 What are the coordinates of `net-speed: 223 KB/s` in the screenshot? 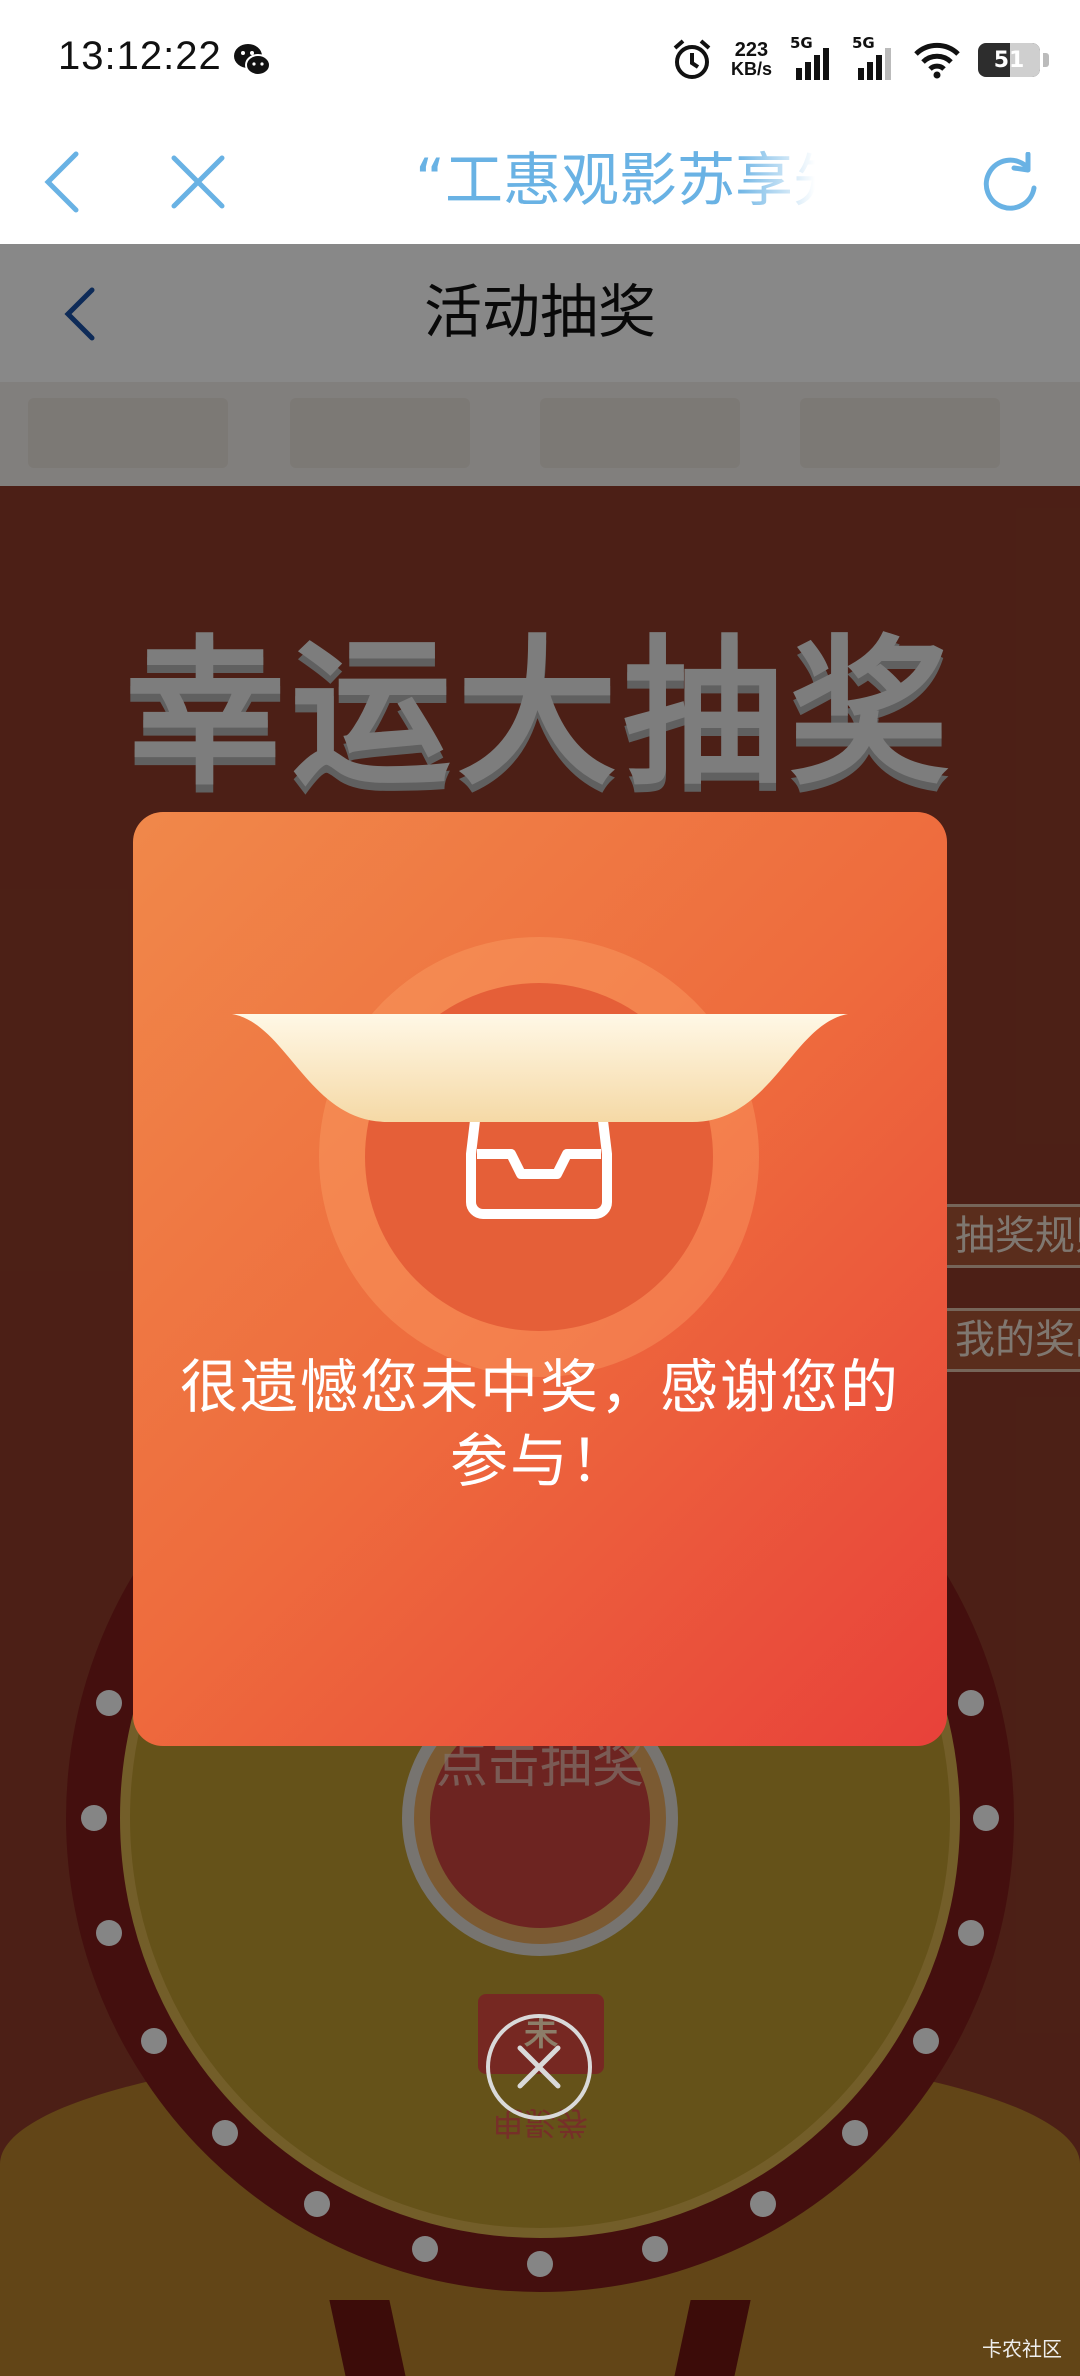 It's located at (751, 59).